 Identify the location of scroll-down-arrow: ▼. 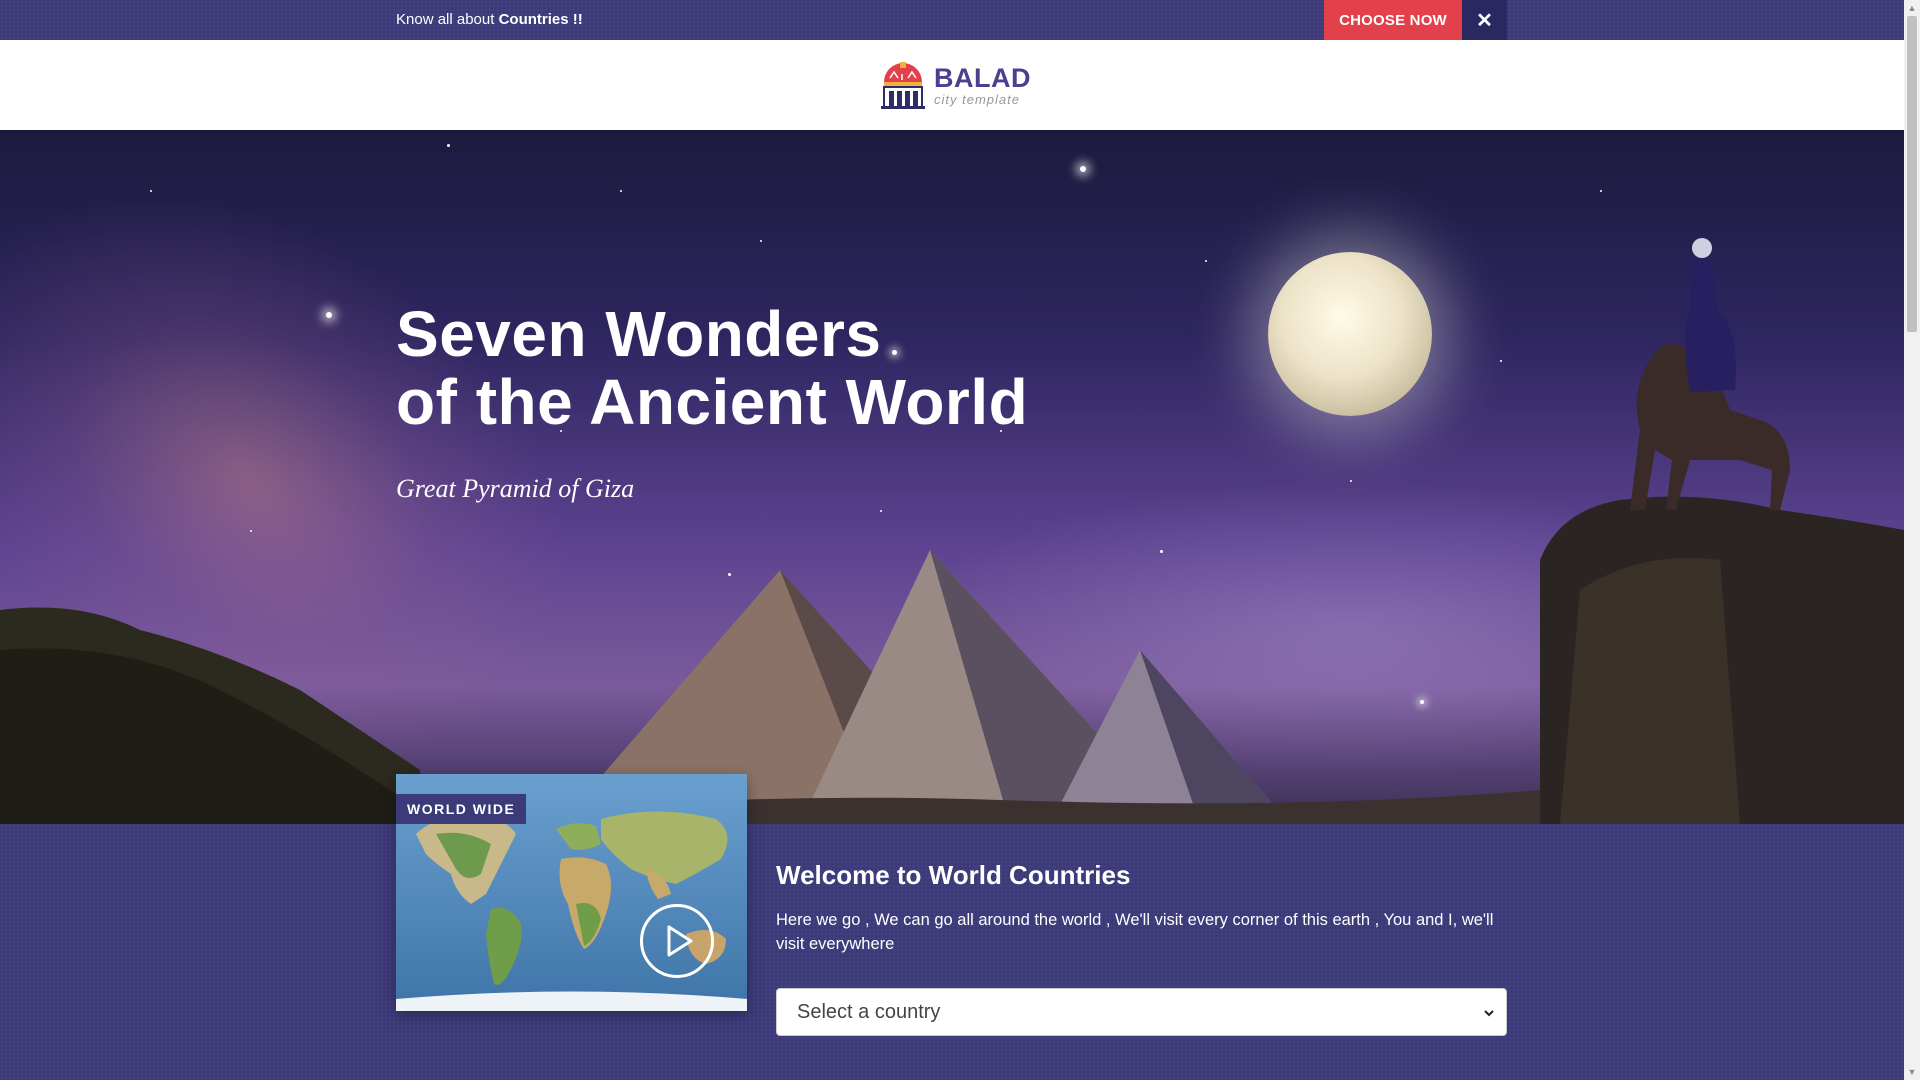
(1912, 1072).